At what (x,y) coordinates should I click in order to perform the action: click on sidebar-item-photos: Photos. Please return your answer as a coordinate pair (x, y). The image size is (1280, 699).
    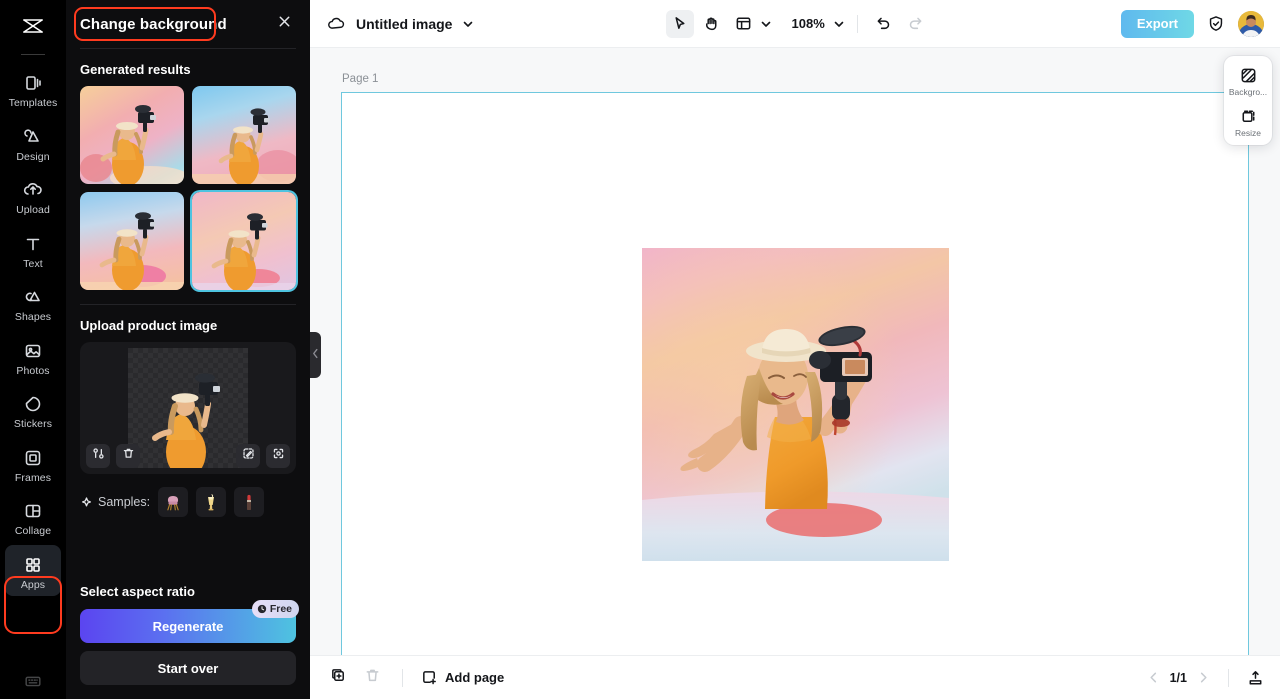
    Looking at the image, I should click on (33, 357).